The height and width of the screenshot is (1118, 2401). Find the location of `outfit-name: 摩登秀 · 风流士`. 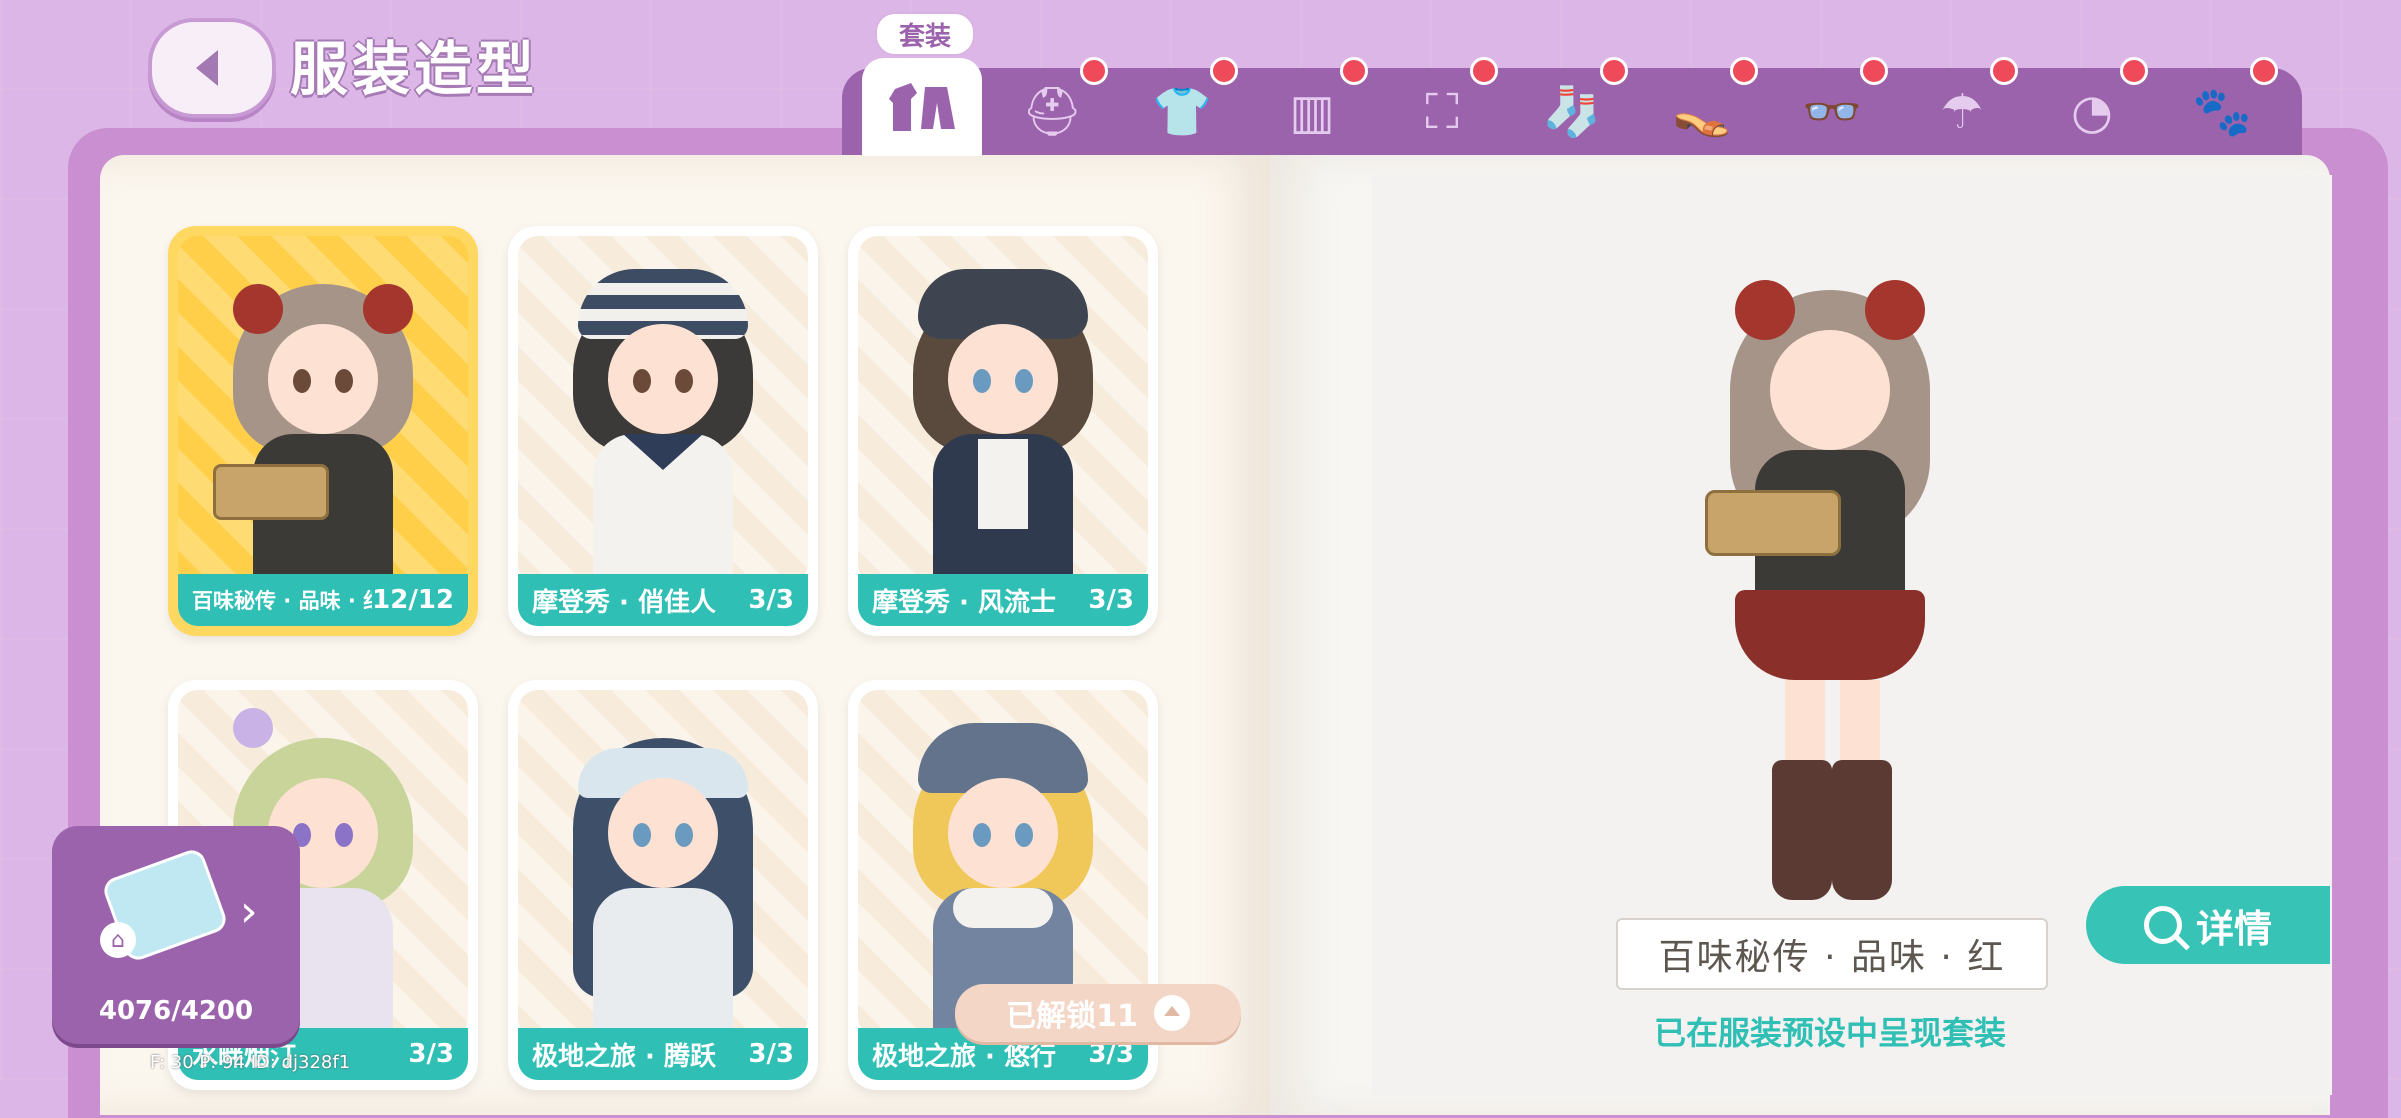

outfit-name: 摩登秀 · 风流士 is located at coordinates (964, 602).